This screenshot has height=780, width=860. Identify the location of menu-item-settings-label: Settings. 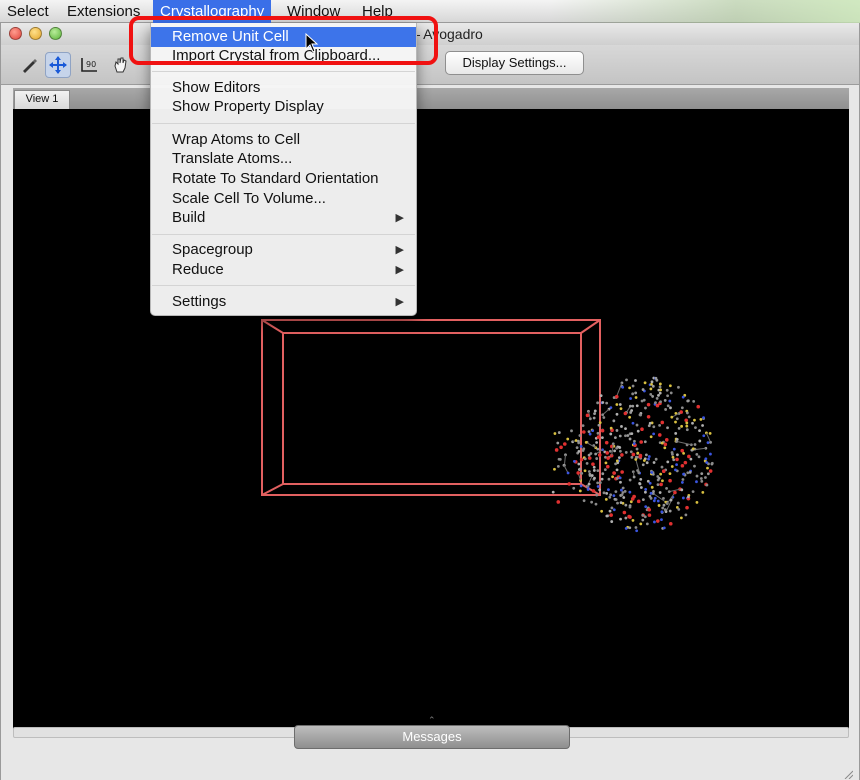
(199, 301).